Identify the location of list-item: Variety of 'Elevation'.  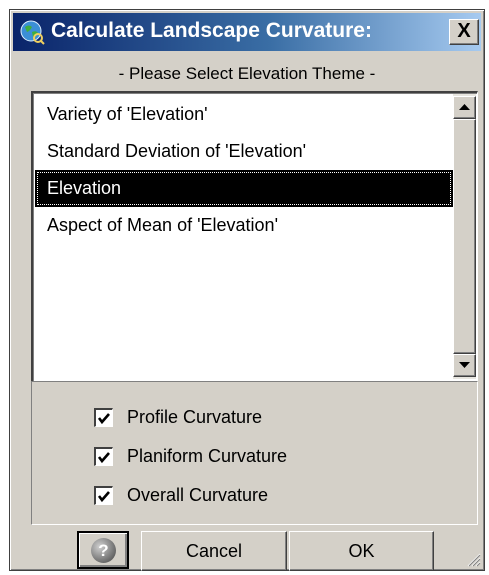
(244, 114).